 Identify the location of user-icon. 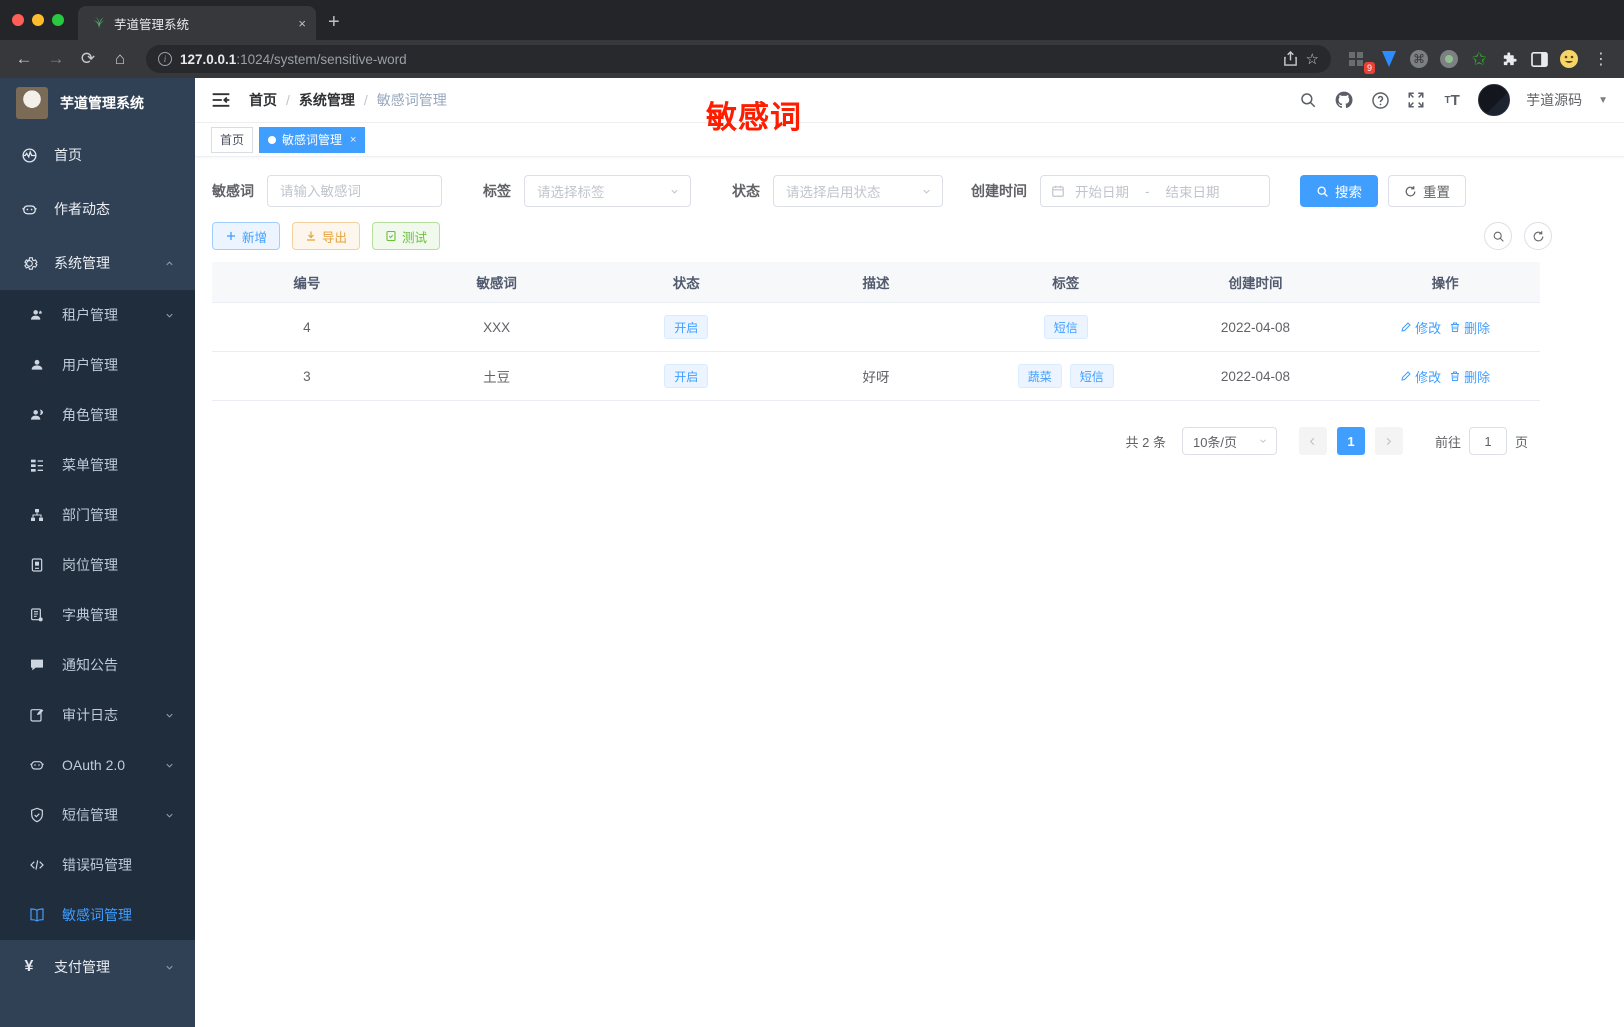
(37, 365).